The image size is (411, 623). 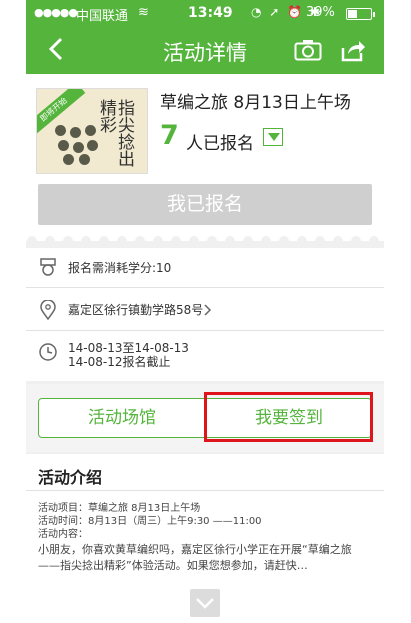 I want to click on medal-icon, so click(x=48, y=267).